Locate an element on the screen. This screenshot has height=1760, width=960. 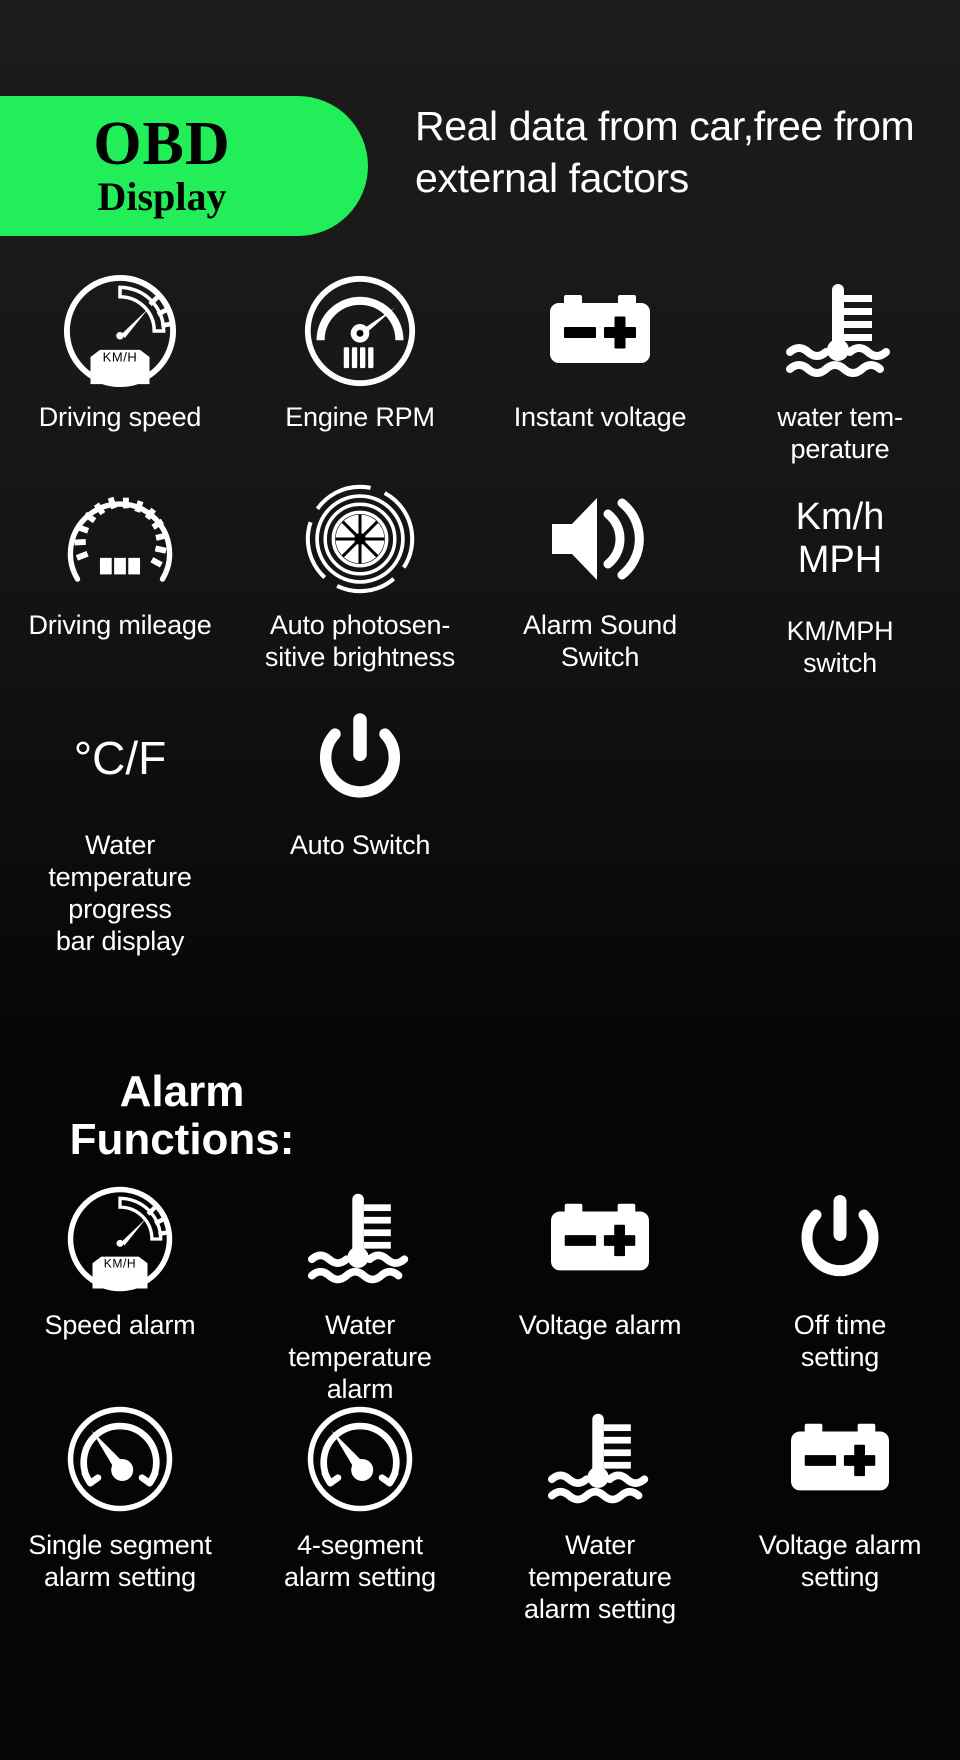
alarm-label: Voltage alarm is located at coordinates (600, 1325).